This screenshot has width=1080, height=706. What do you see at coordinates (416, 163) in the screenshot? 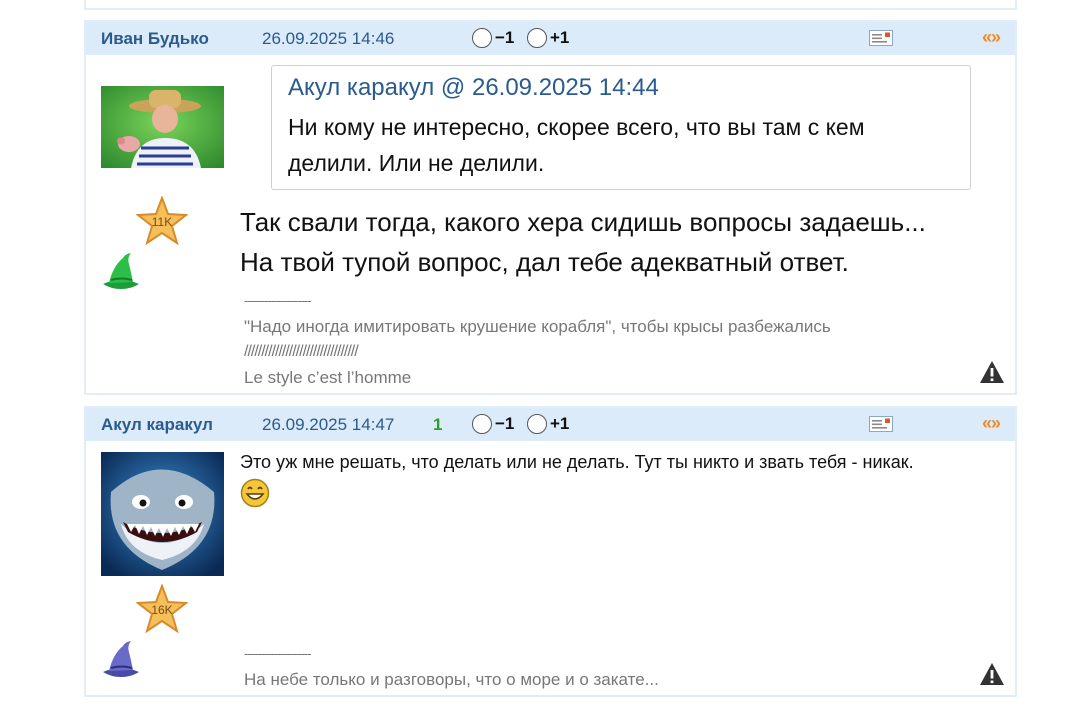
I see `quote-line: делили. Или не делили.` at bounding box center [416, 163].